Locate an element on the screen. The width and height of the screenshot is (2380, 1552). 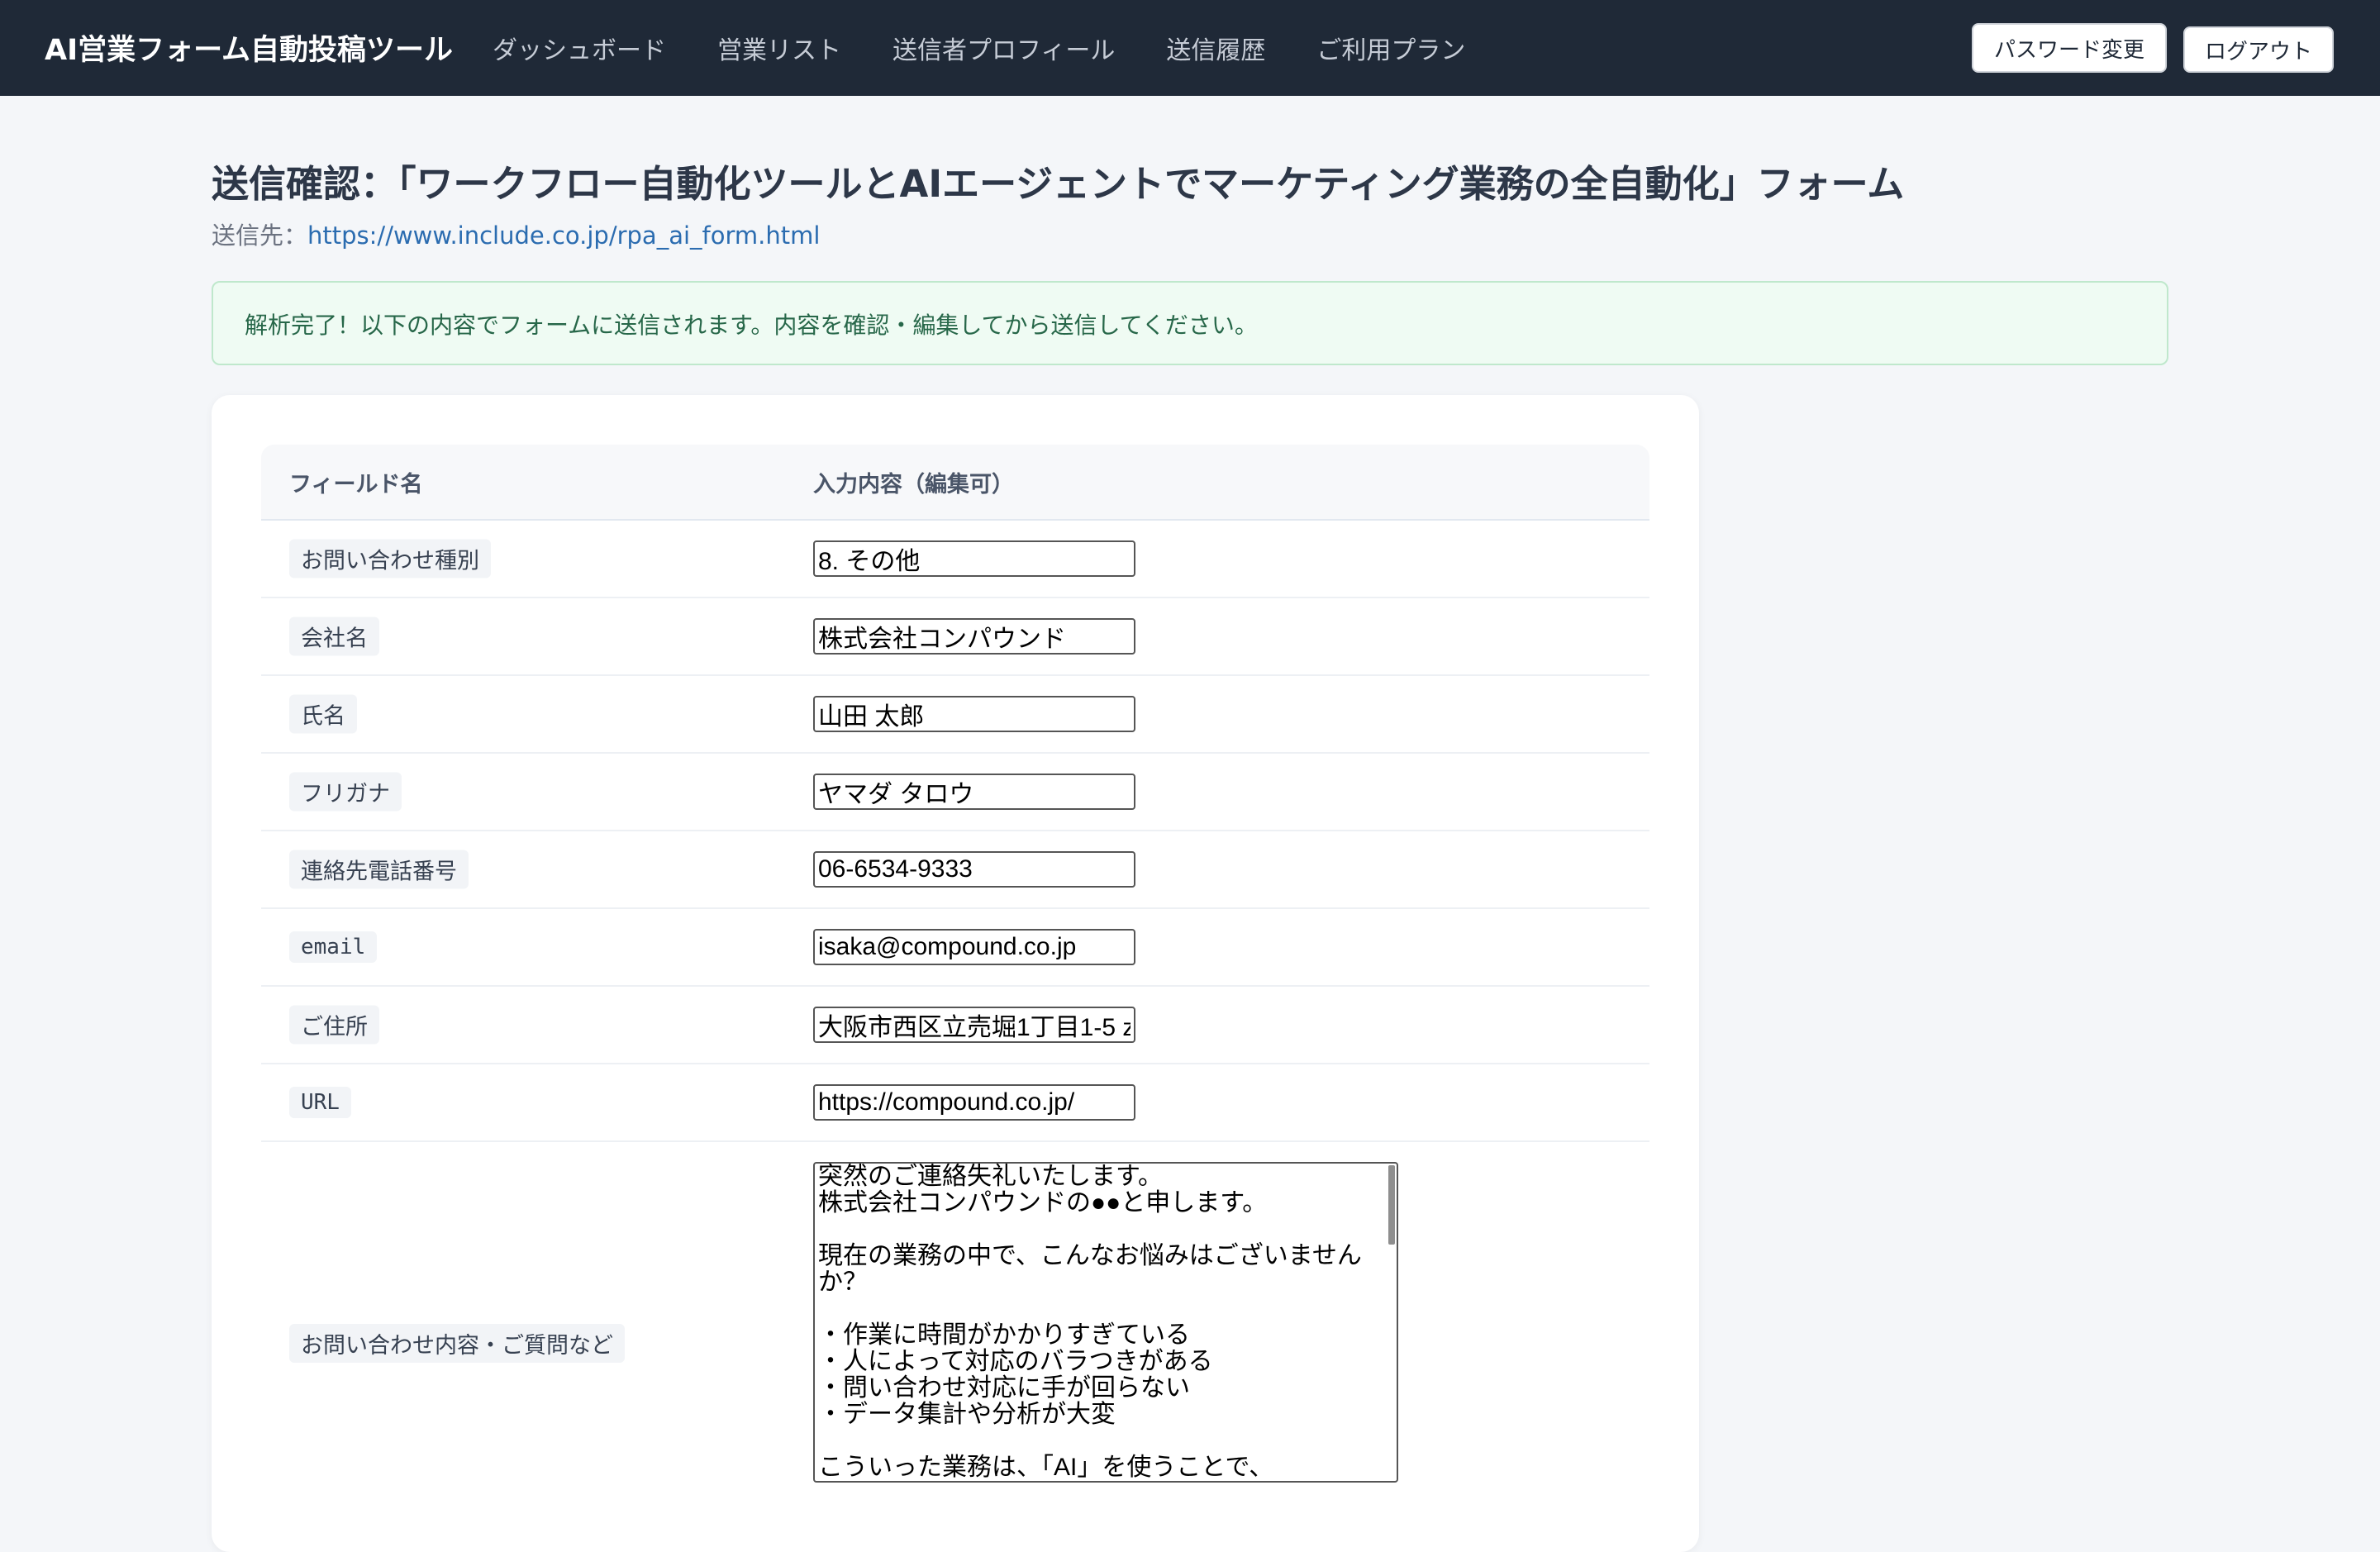
table-row: 連絡先電話番号 is located at coordinates (955, 870).